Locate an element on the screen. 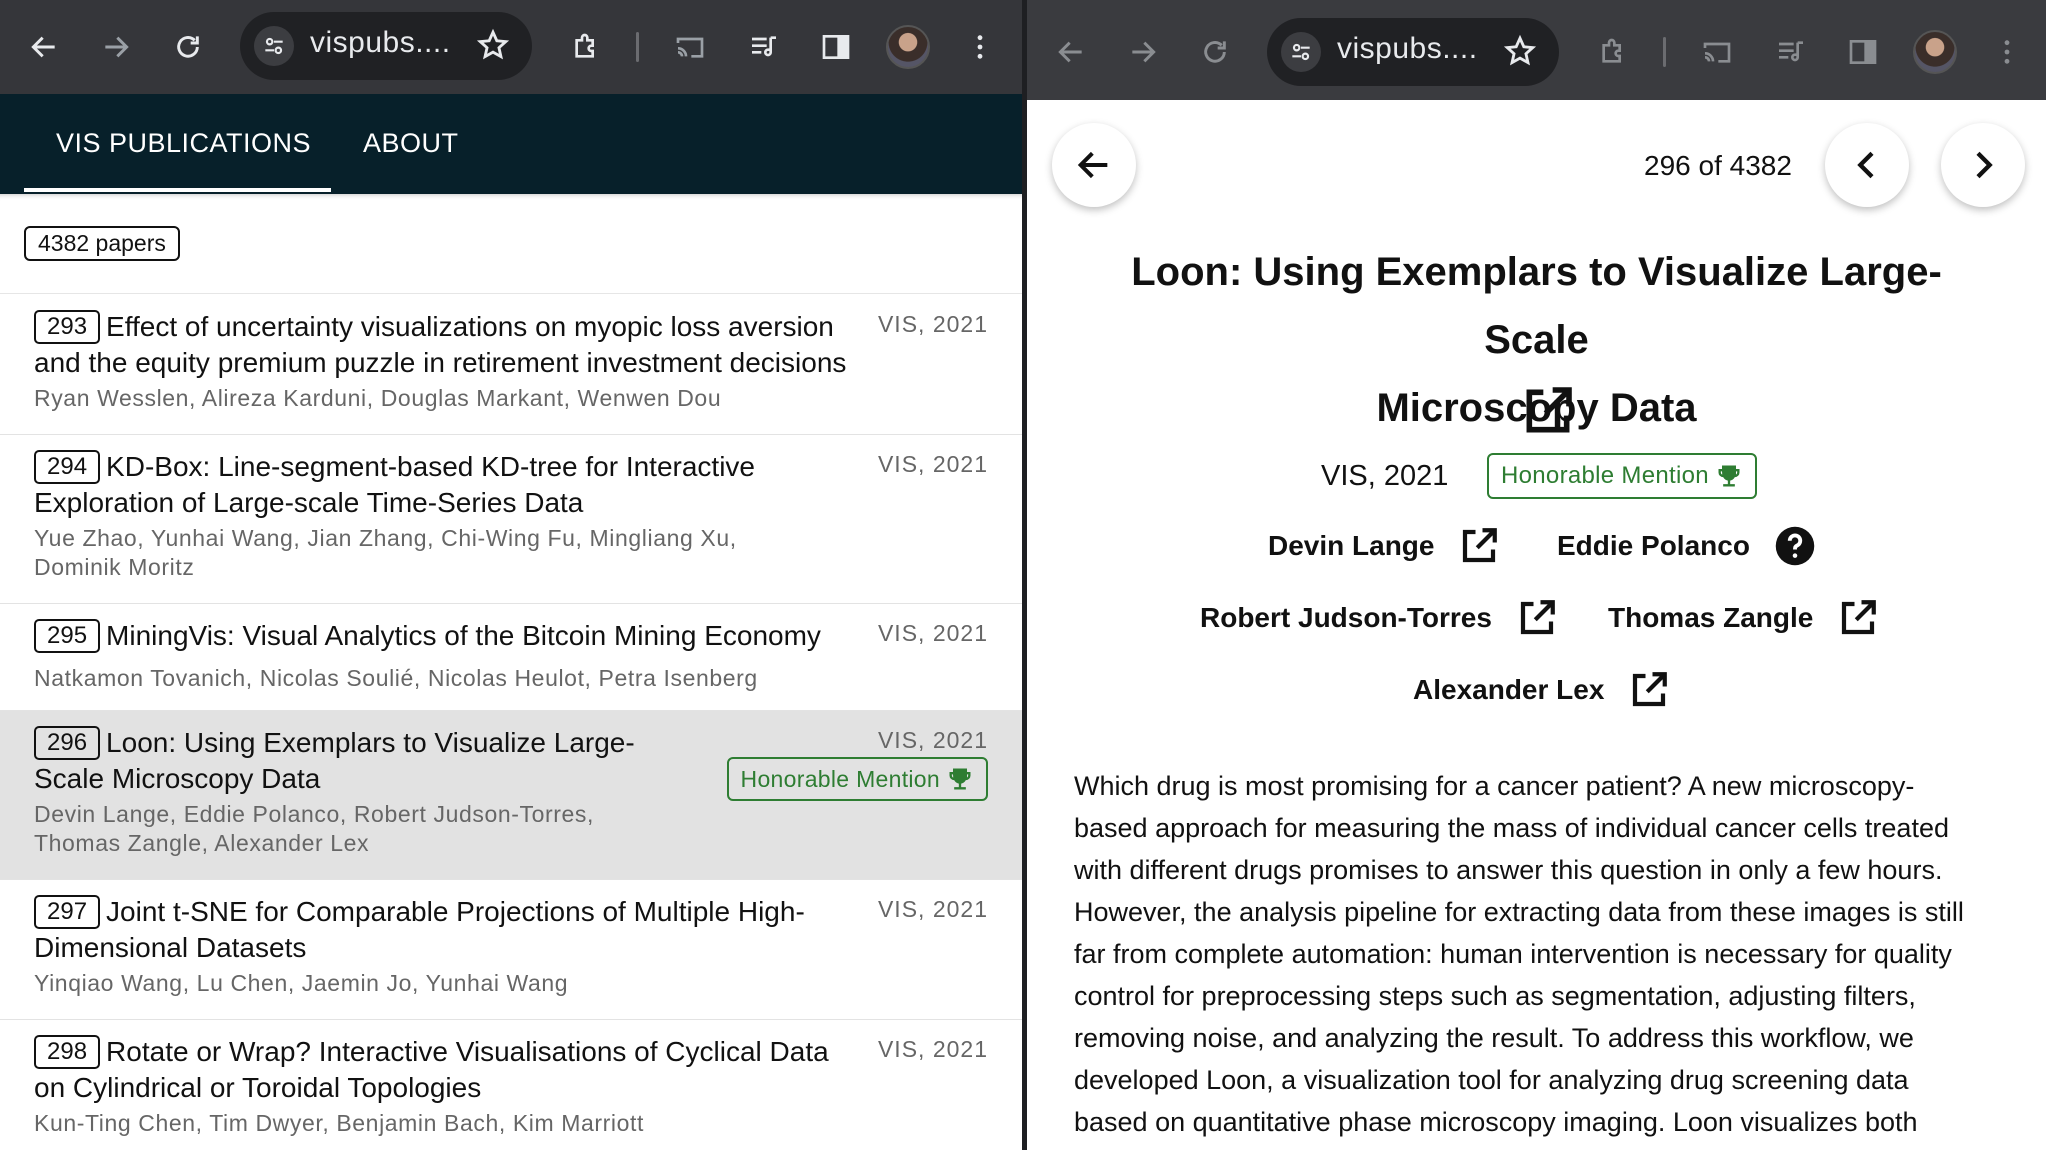 This screenshot has height=1150, width=2046. arrow-left-icon is located at coordinates (1092, 165).